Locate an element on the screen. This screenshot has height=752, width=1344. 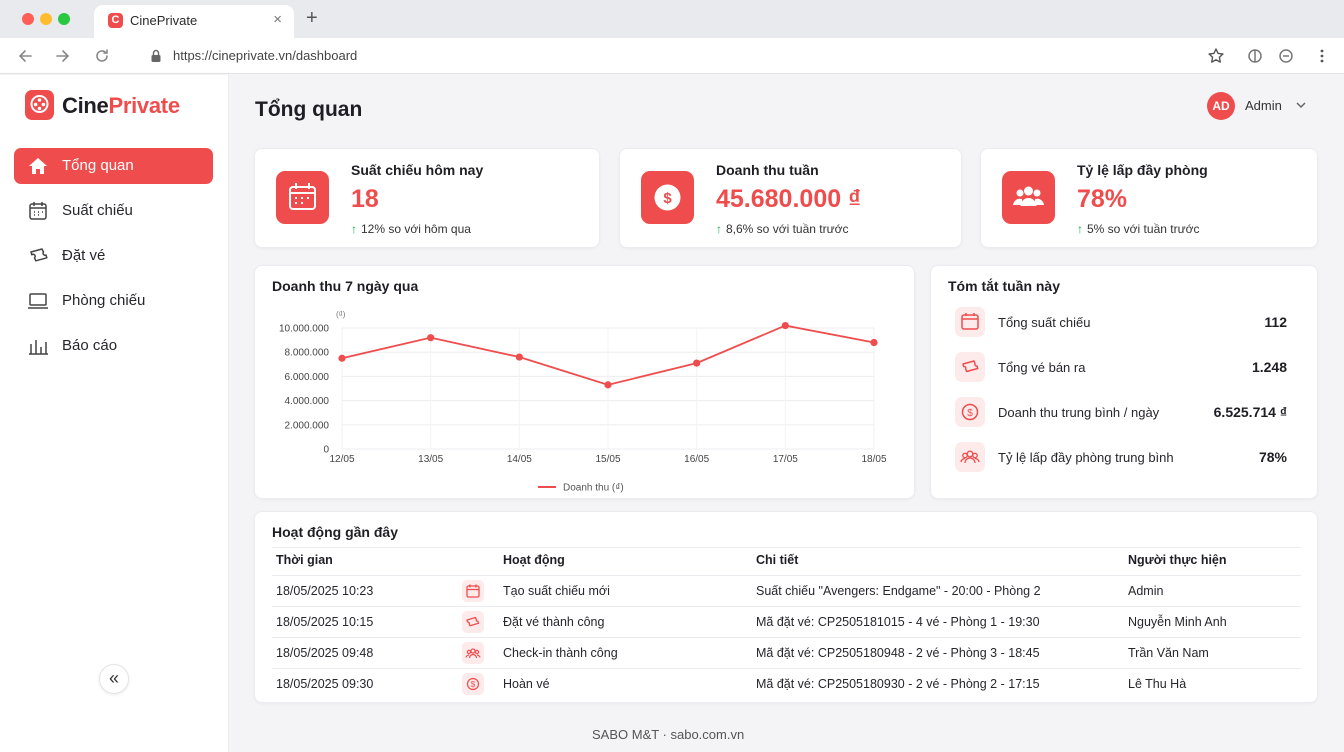
table-cell-action: Tạo suất chiếu mới is located at coordinates (556, 591).